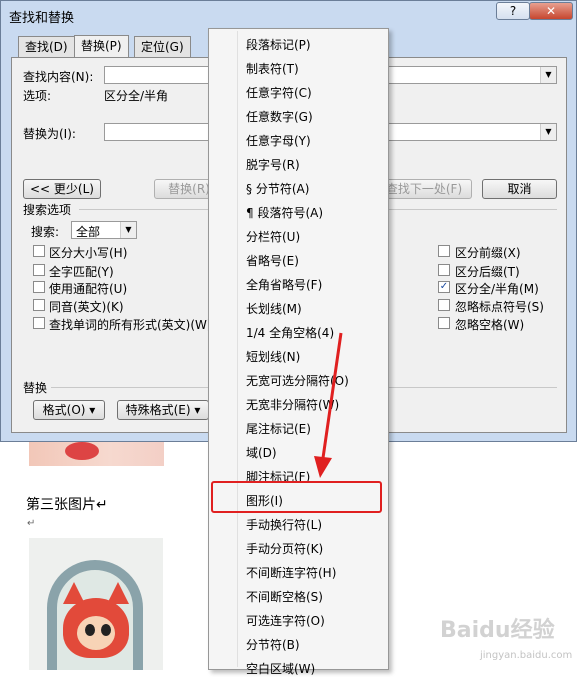 The height and width of the screenshot is (677, 577). I want to click on menu-item: 分节符(B), so click(273, 644).